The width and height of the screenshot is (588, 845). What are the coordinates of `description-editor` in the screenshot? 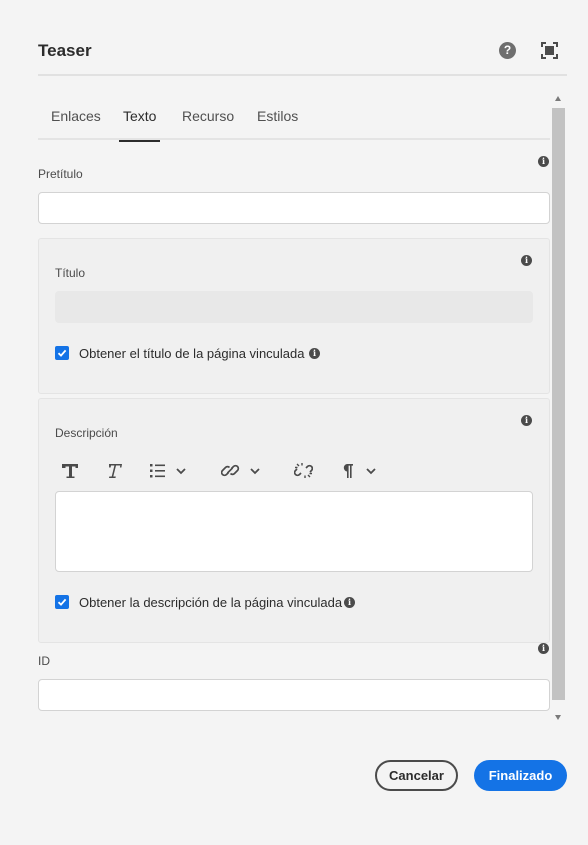 It's located at (294, 531).